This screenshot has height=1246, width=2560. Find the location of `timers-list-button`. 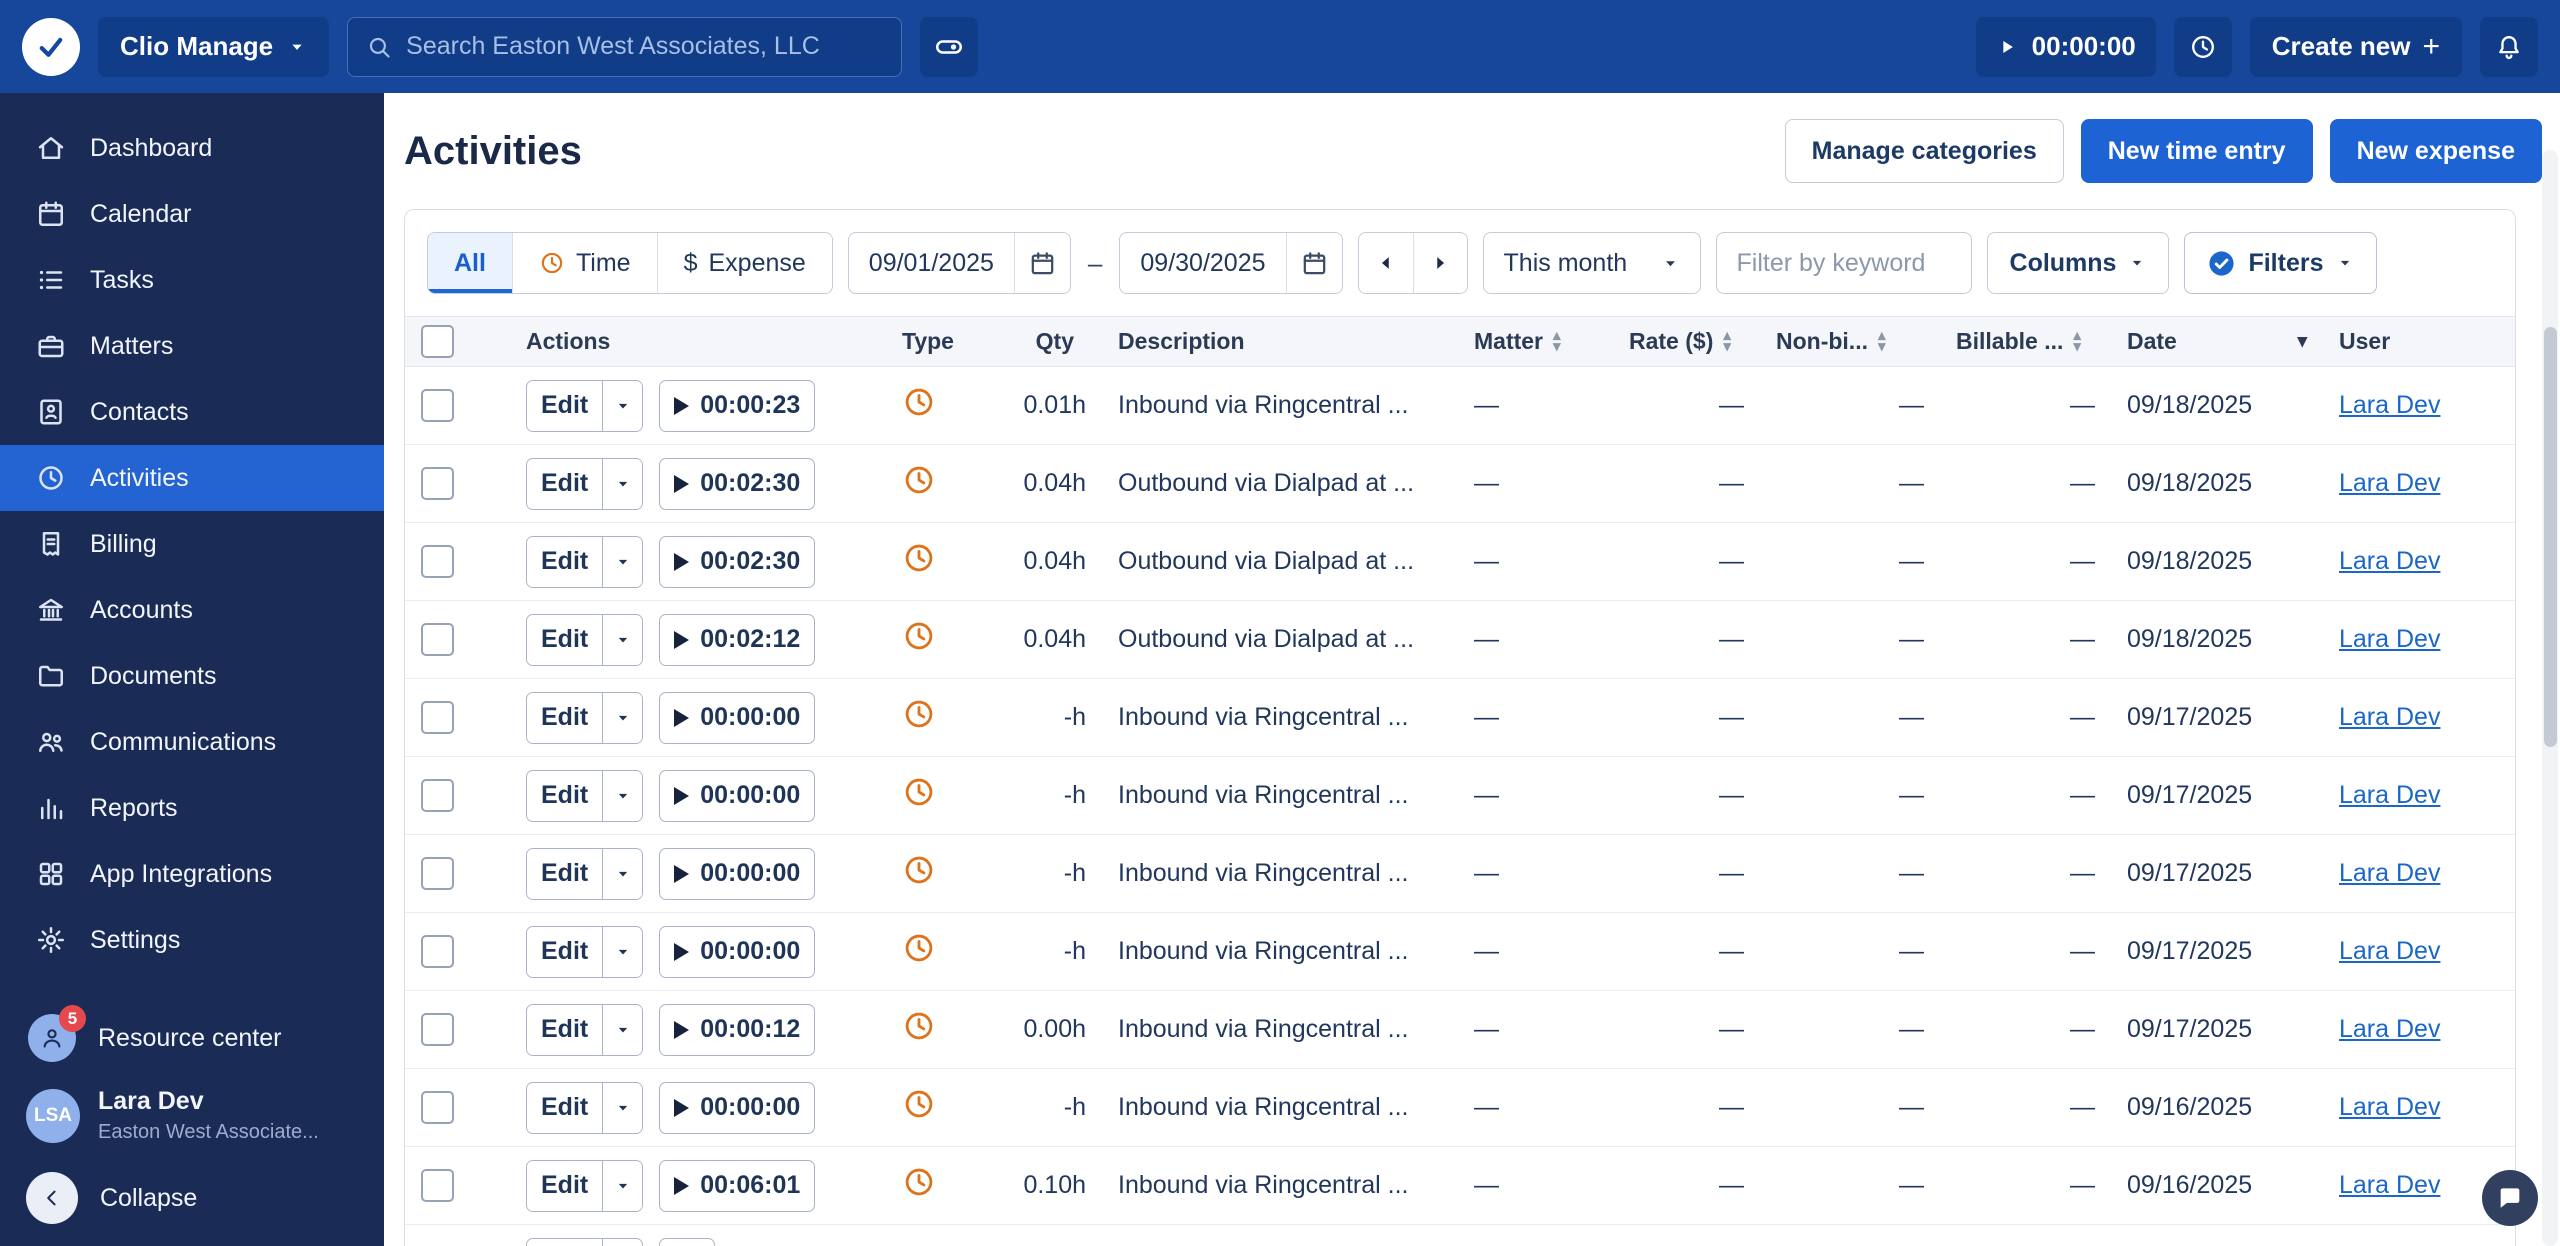

timers-list-button is located at coordinates (2202, 46).